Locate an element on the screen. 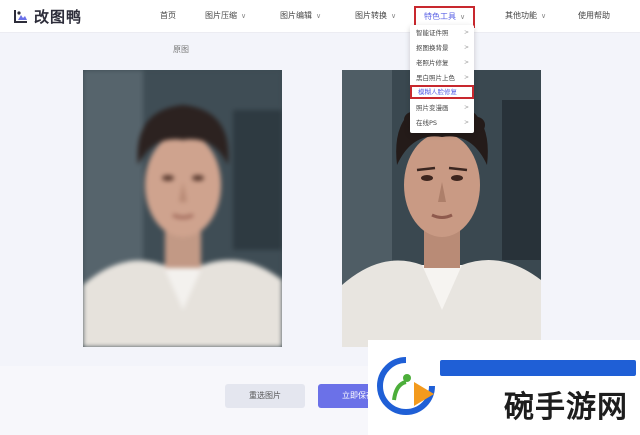  nav-image-edit: 图片编辑 ∨ is located at coordinates (300, 16).